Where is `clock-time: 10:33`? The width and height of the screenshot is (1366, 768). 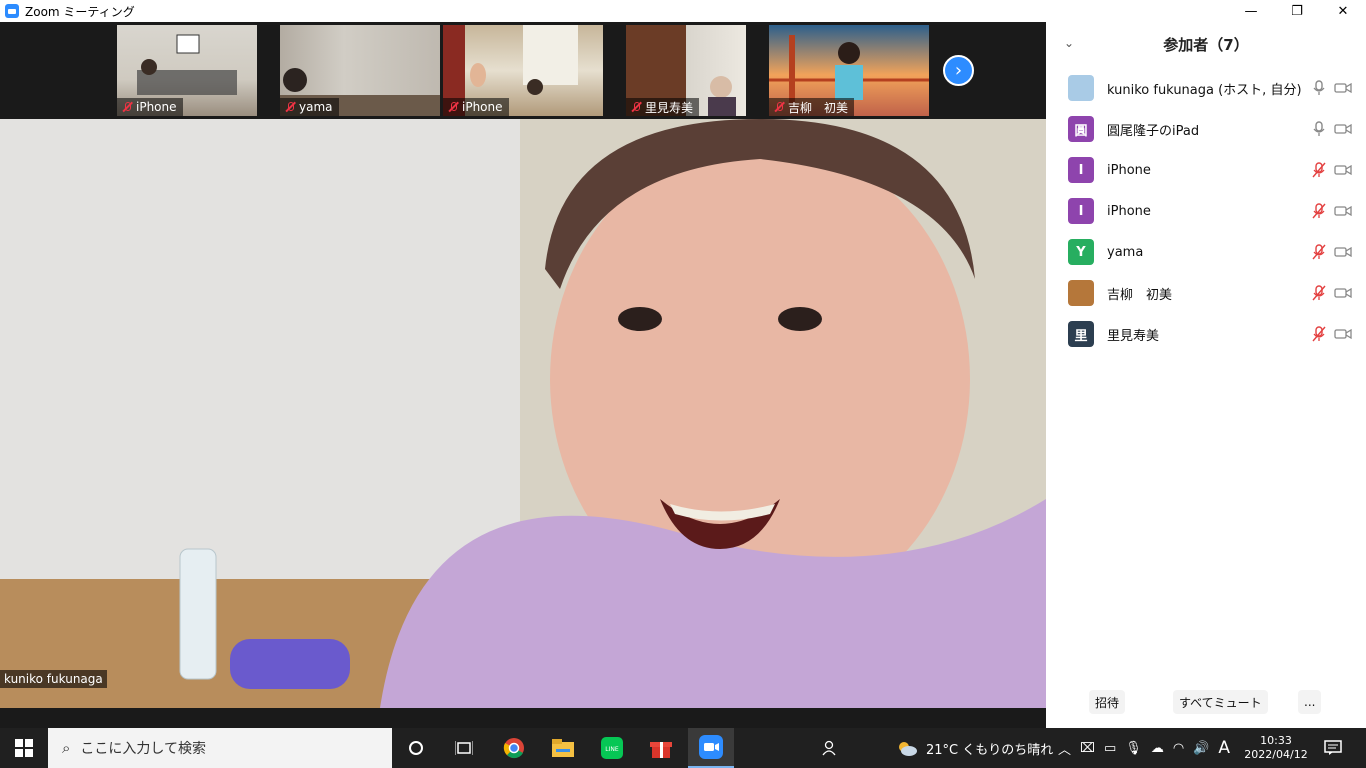
clock-time: 10:33 is located at coordinates (1276, 740).